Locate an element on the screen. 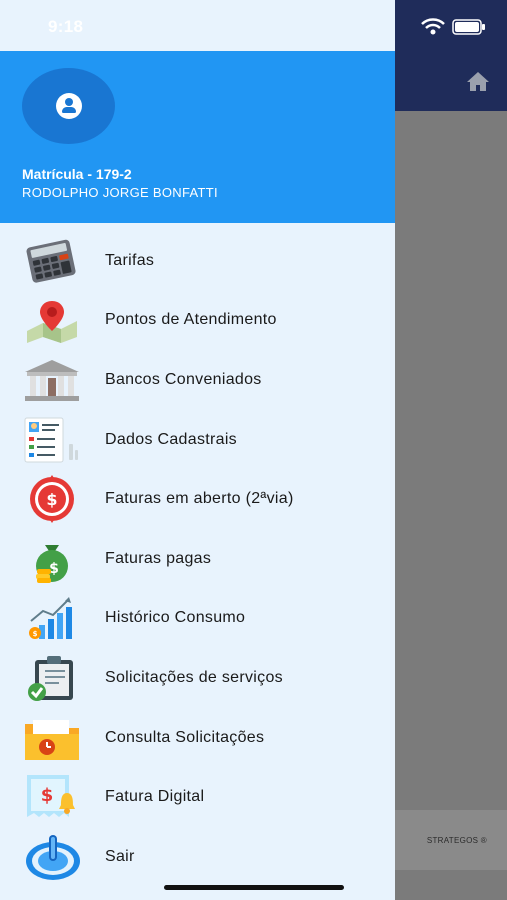 Image resolution: width=507 pixels, height=900 pixels. map-pin-icon is located at coordinates (52, 321).